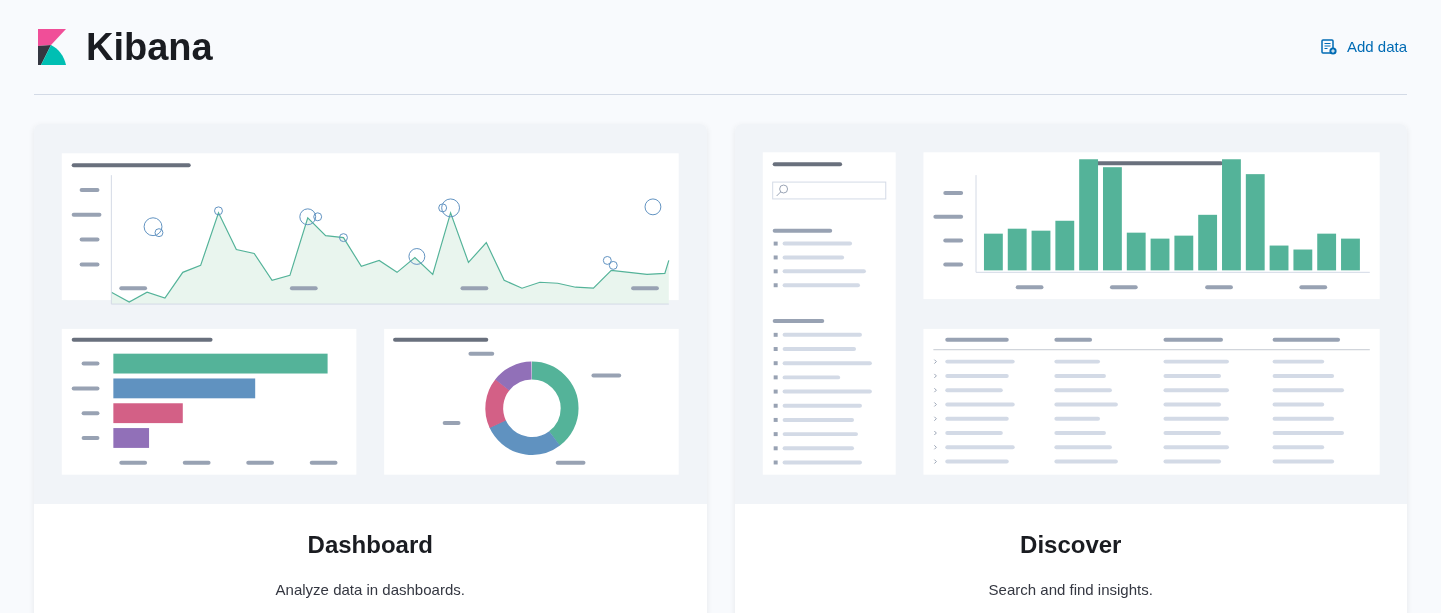 This screenshot has width=1441, height=613. What do you see at coordinates (1071, 545) in the screenshot?
I see `card-title: Discover` at bounding box center [1071, 545].